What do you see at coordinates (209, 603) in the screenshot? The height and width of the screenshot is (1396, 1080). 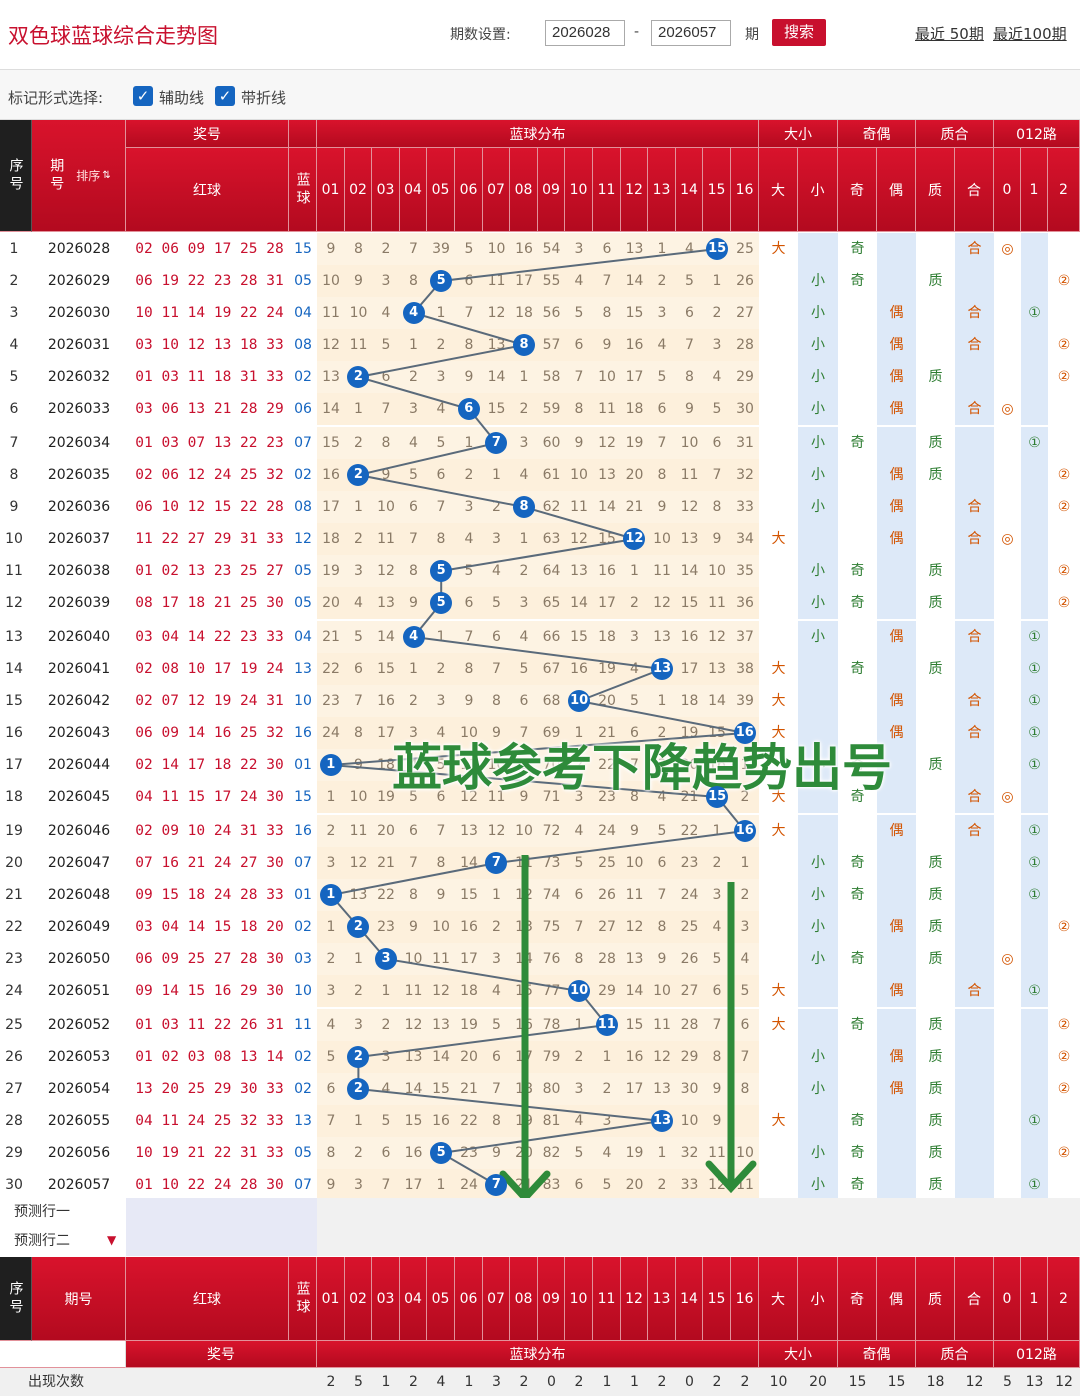 I see `row-red-balls: 08 17 18 21 25 30` at bounding box center [209, 603].